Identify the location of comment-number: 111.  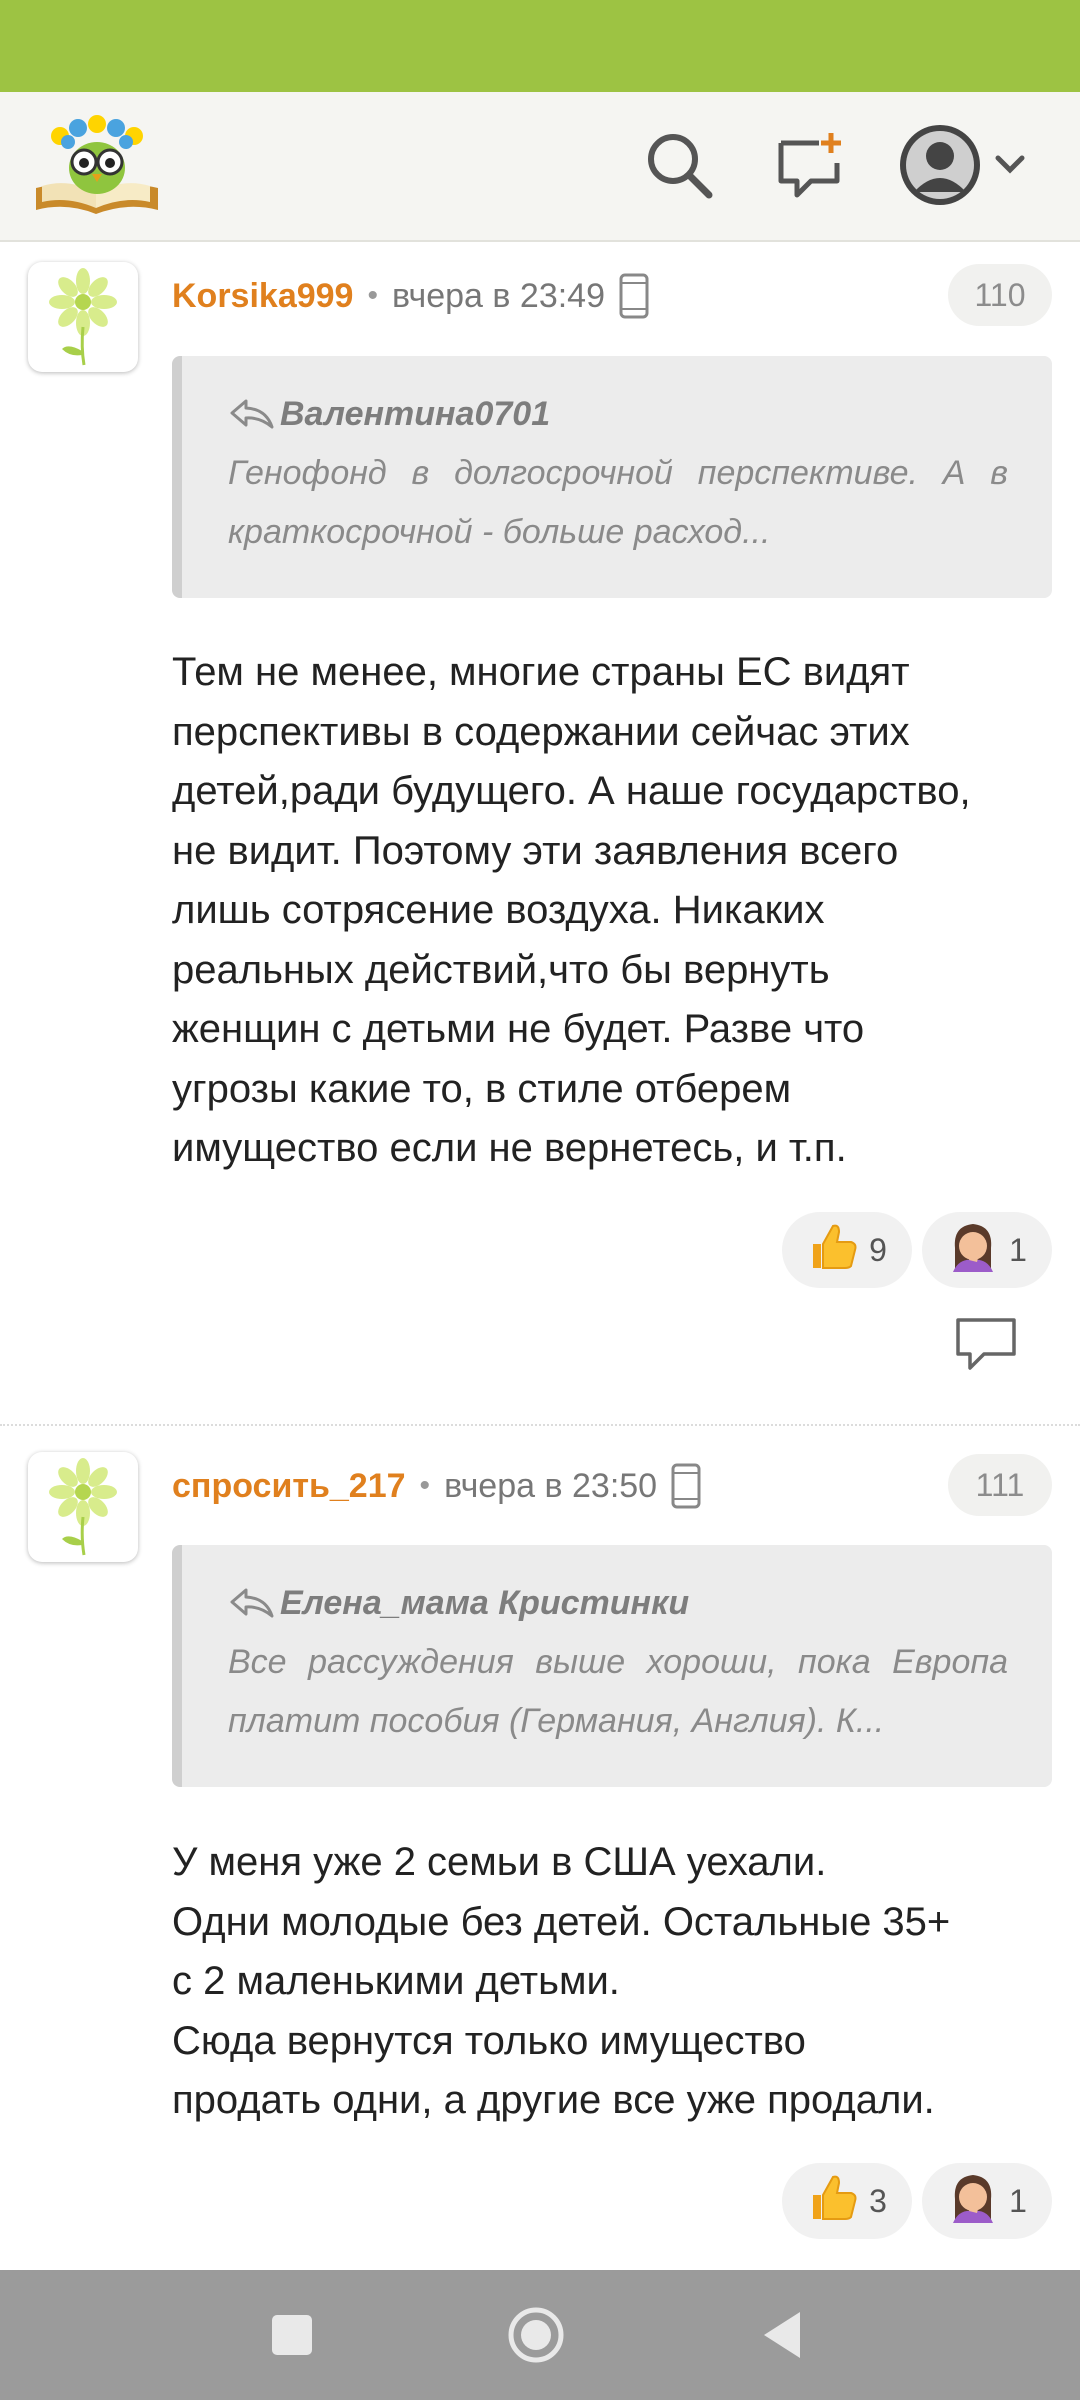
(1000, 1485).